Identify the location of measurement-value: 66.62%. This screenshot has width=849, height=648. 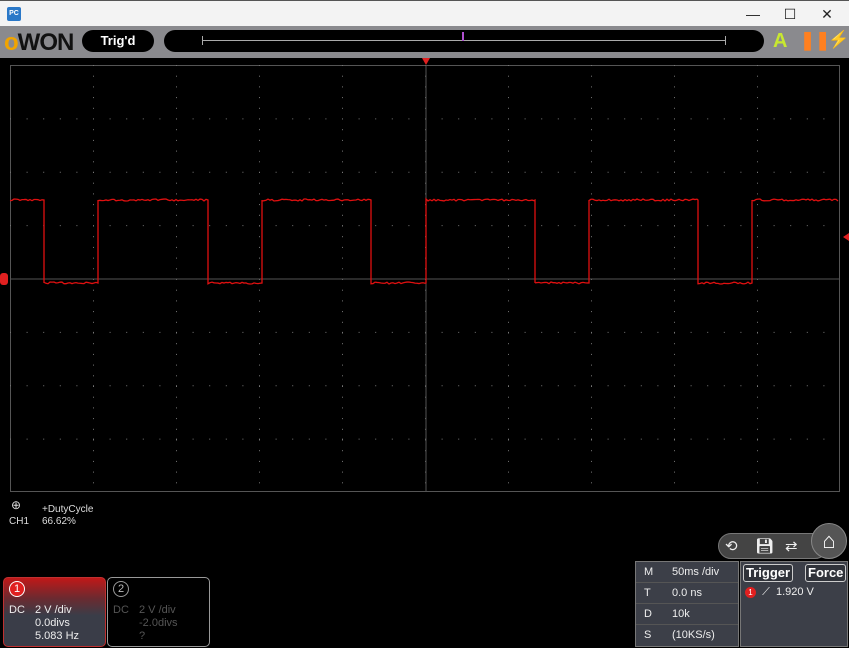
(59, 521).